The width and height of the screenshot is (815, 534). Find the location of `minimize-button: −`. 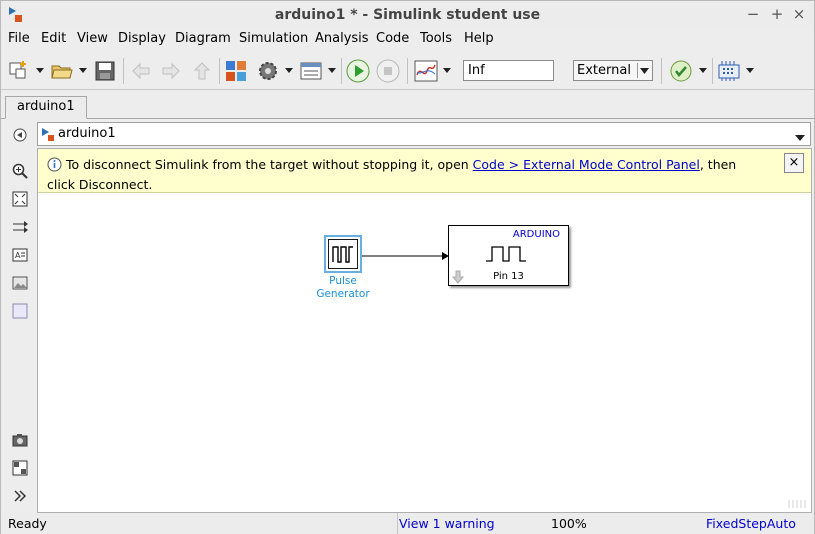

minimize-button: − is located at coordinates (753, 14).